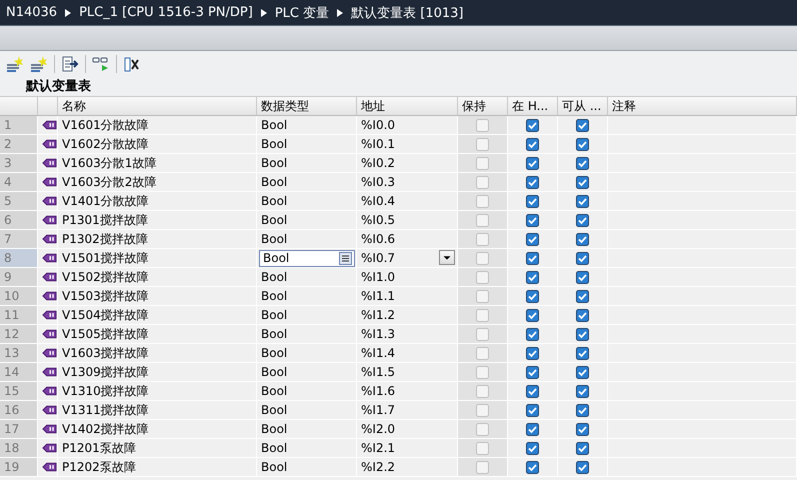  What do you see at coordinates (19, 296) in the screenshot?
I see `row-number: 10` at bounding box center [19, 296].